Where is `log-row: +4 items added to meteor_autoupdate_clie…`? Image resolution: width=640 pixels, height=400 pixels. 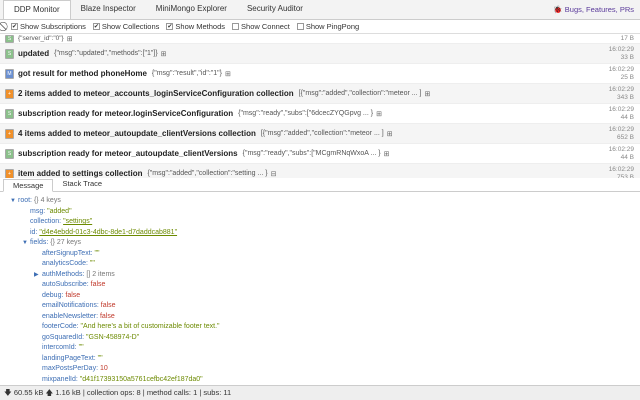
log-row: +4 items added to meteor_autoupdate_clie… is located at coordinates (320, 134).